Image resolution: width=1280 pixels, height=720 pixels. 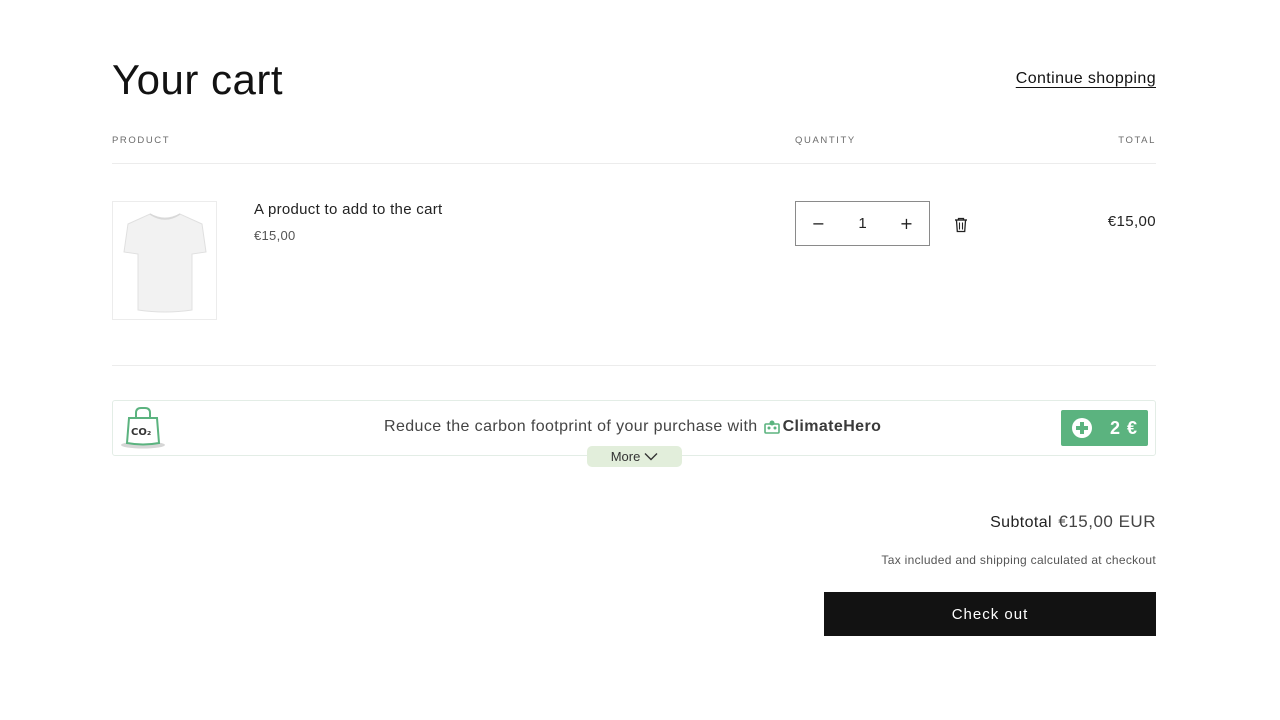 I want to click on compensation-amount: 2 €, so click(x=1123, y=427).